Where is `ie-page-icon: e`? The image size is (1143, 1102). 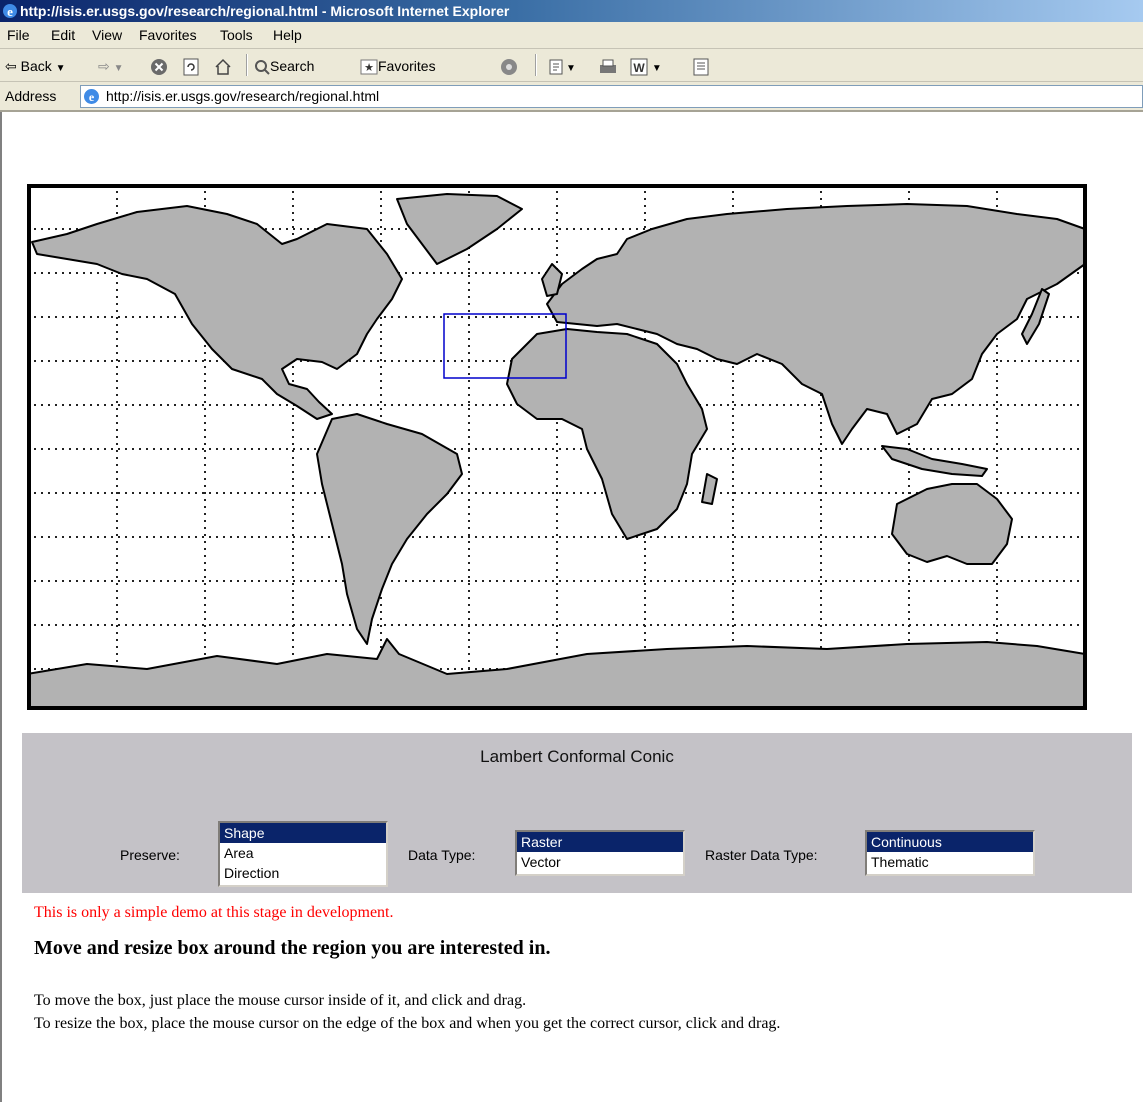 ie-page-icon: e is located at coordinates (91, 96).